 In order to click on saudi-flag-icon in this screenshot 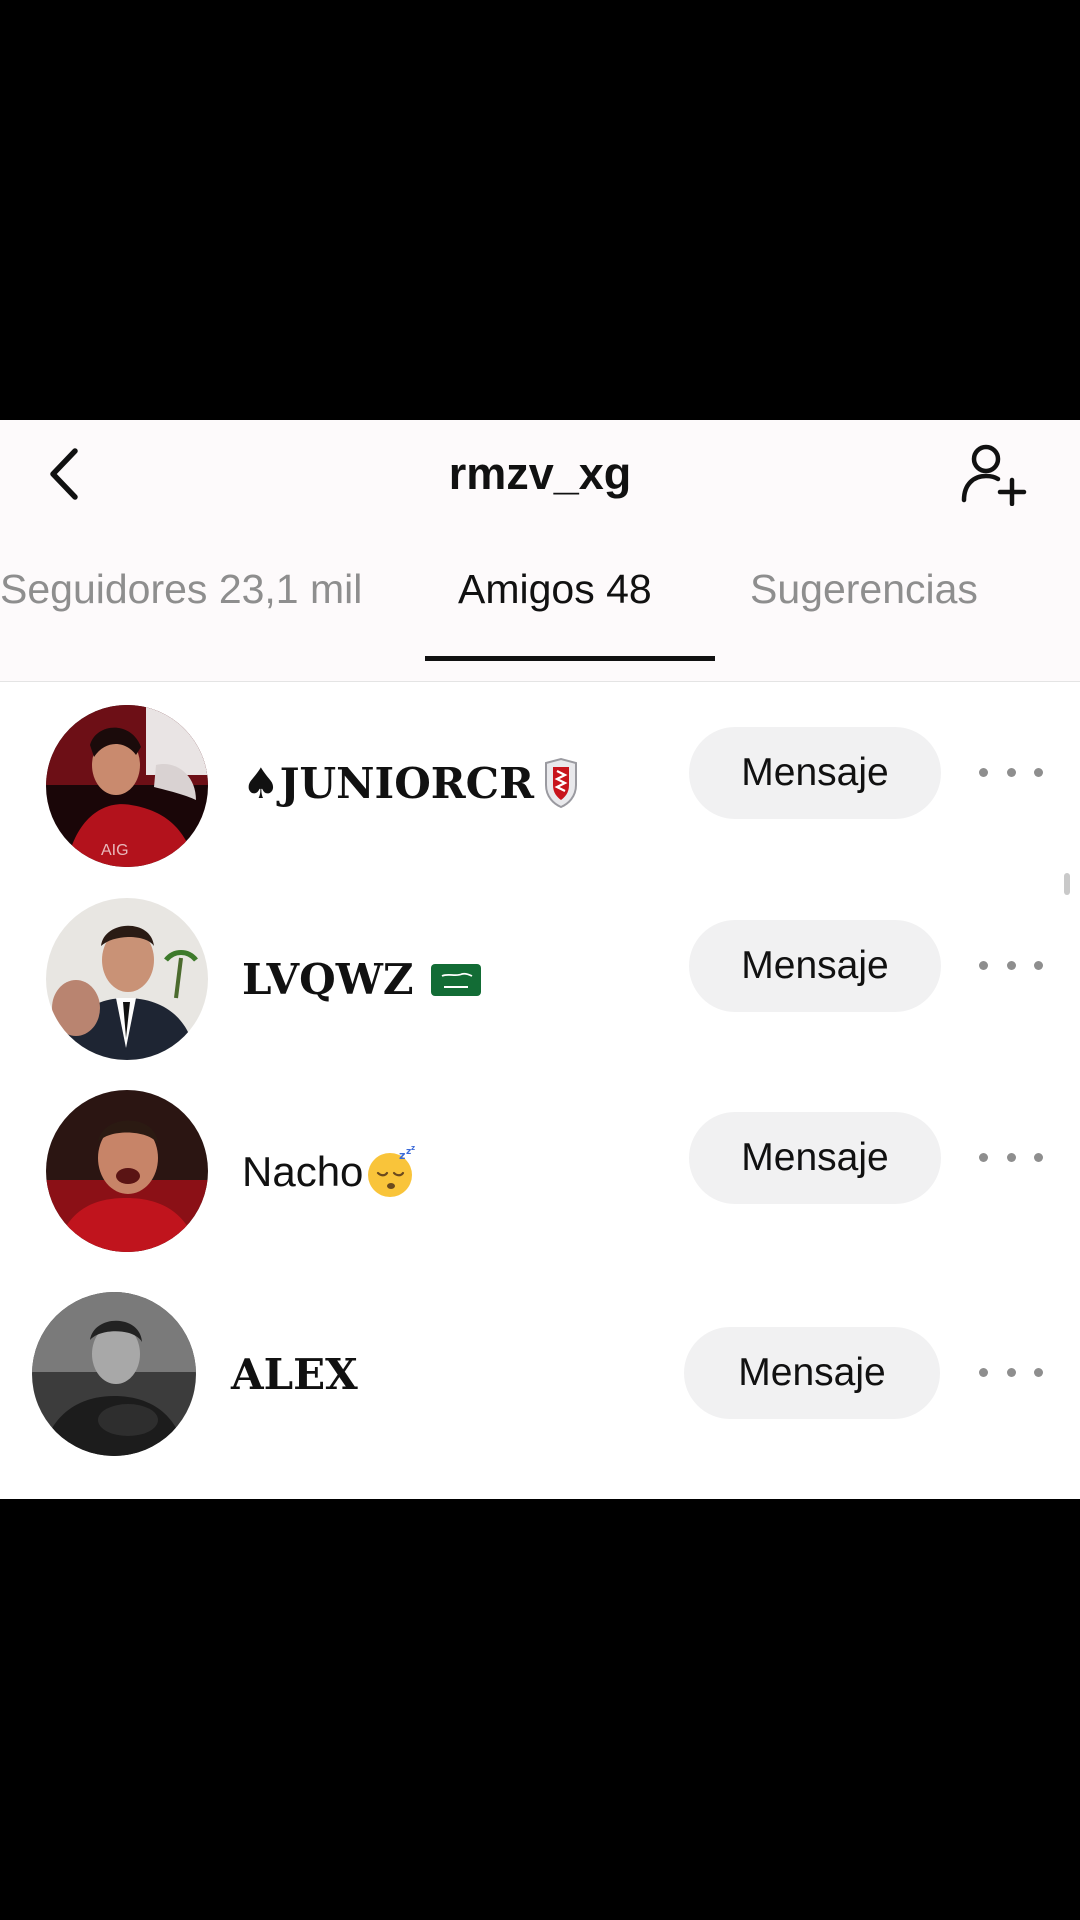, I will do `click(456, 980)`.